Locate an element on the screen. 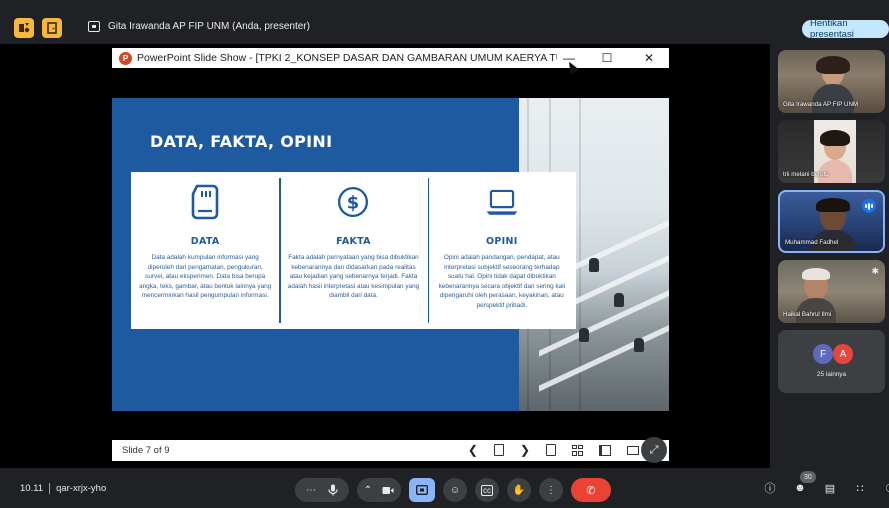 The image size is (889, 508). slide-heading: DATA, FAKTA, OPINI is located at coordinates (241, 141).